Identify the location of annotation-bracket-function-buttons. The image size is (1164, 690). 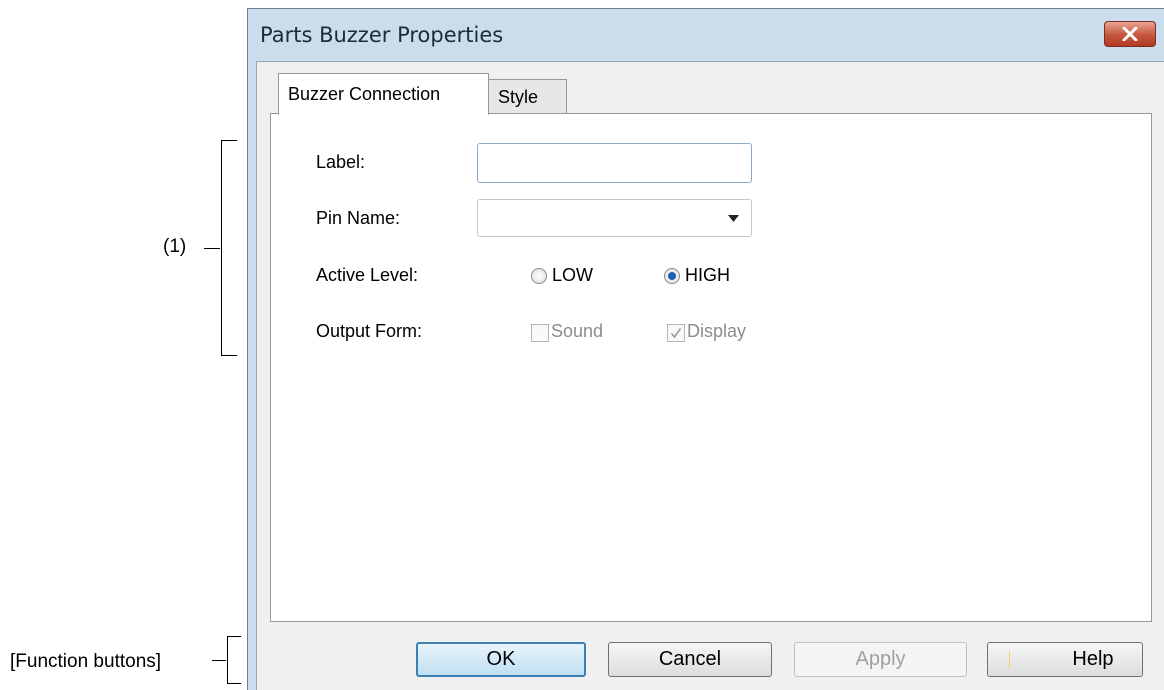
(234, 660).